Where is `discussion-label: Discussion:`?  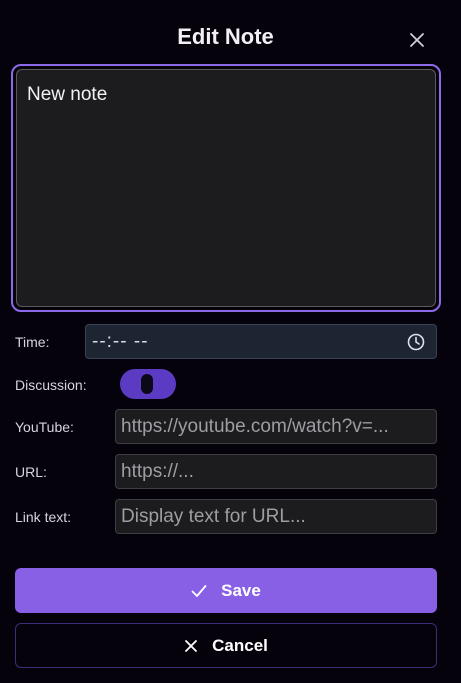 discussion-label: Discussion: is located at coordinates (51, 385).